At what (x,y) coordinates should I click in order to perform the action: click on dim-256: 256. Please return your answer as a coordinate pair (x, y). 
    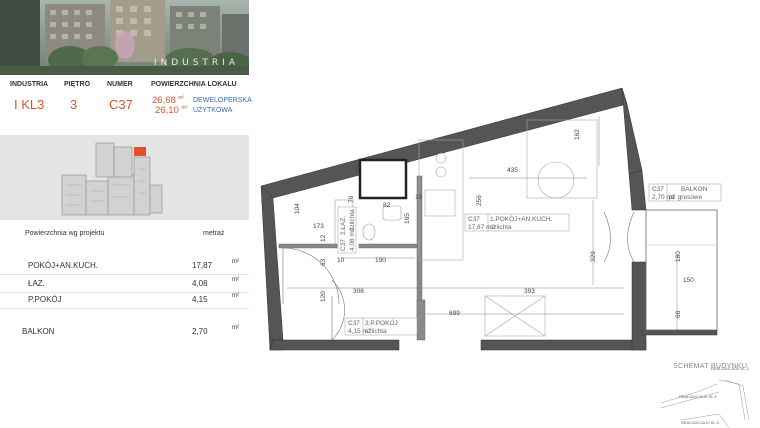
    Looking at the image, I should click on (479, 200).